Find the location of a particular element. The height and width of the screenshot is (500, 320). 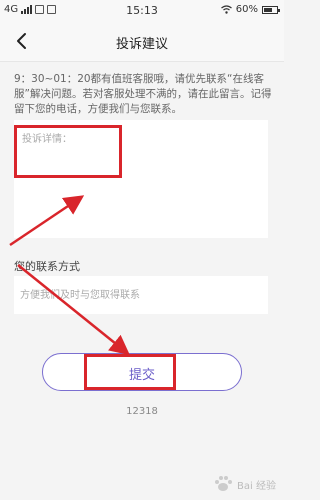

watermark: Bai 经验 is located at coordinates (244, 484).